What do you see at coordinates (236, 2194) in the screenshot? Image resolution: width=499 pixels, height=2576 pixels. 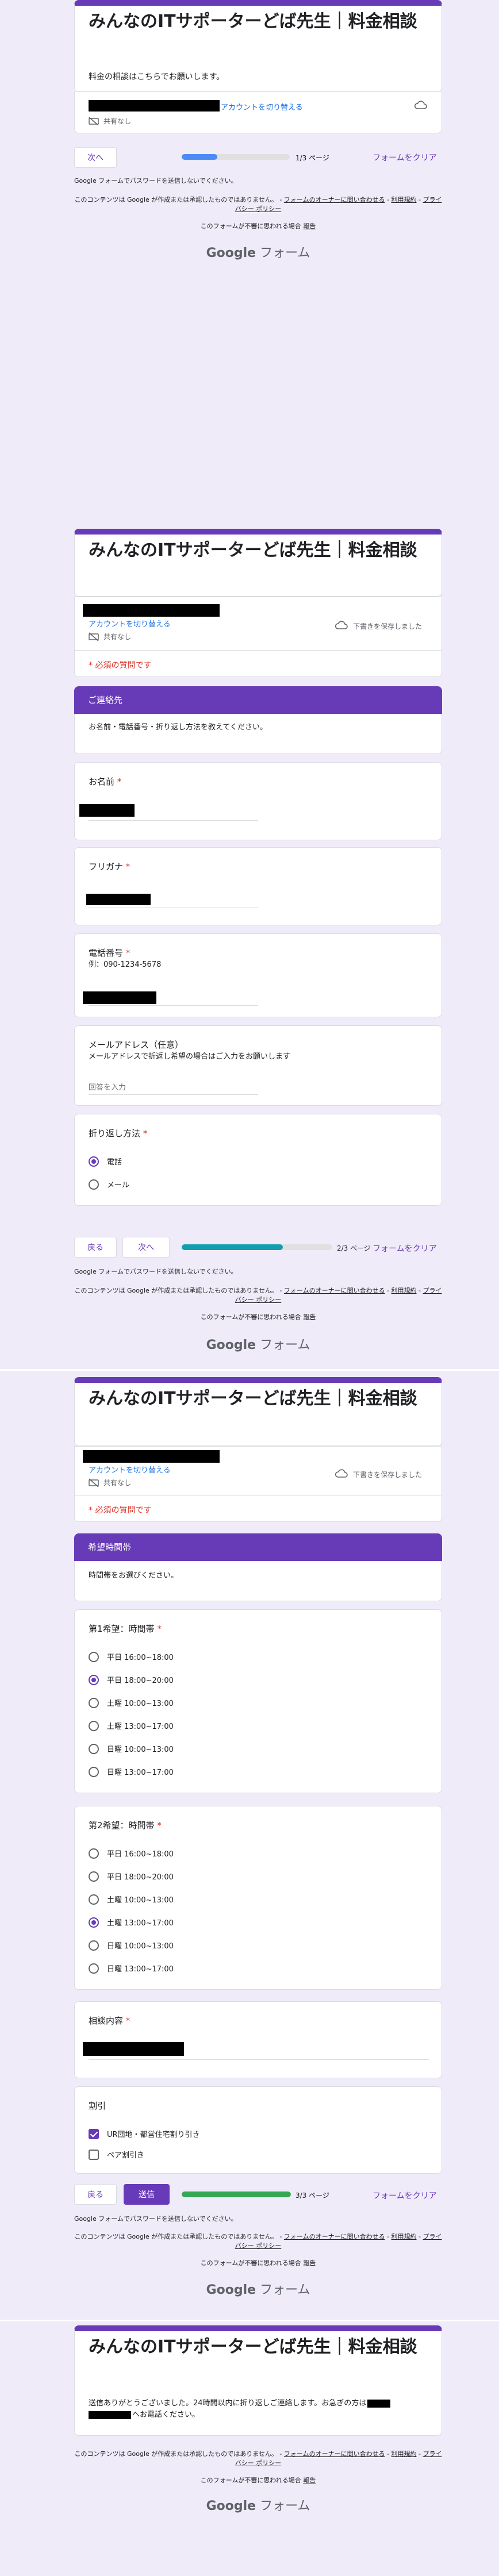 I see `page-progress-bar-p3` at bounding box center [236, 2194].